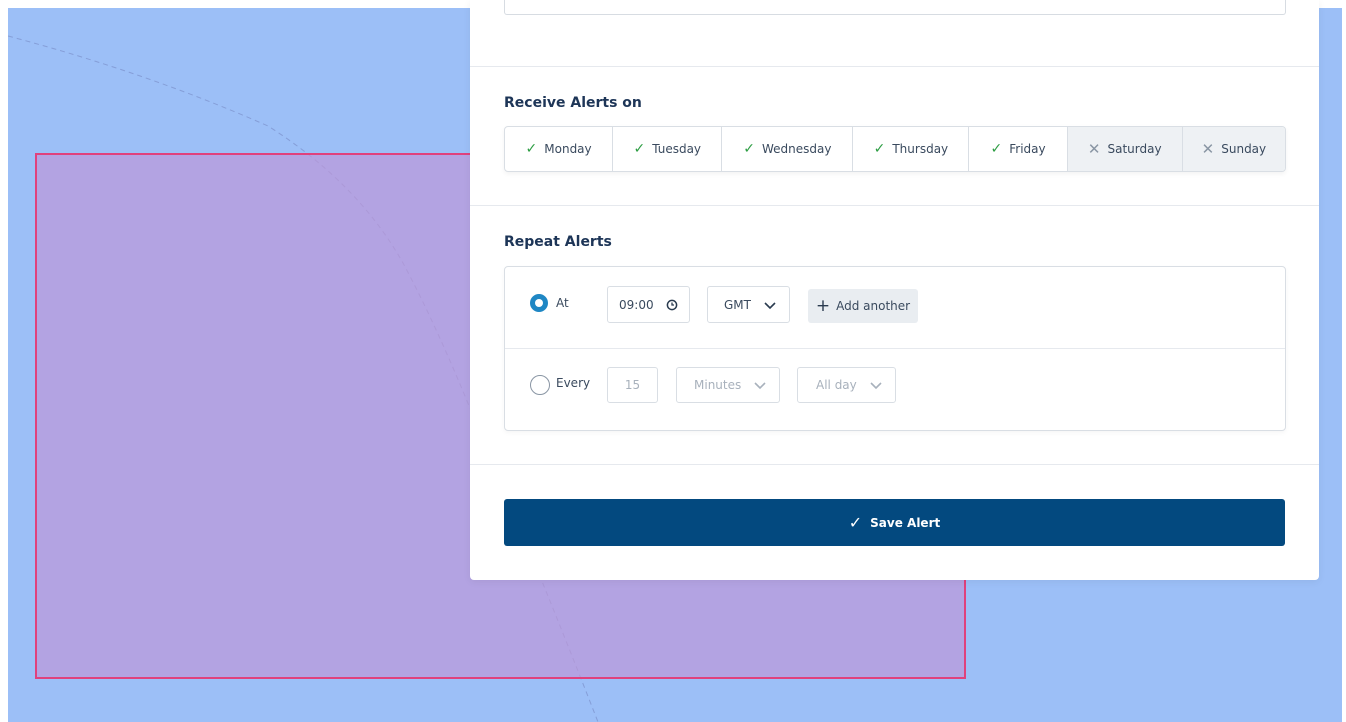  I want to click on repeat-at-radio, so click(539, 303).